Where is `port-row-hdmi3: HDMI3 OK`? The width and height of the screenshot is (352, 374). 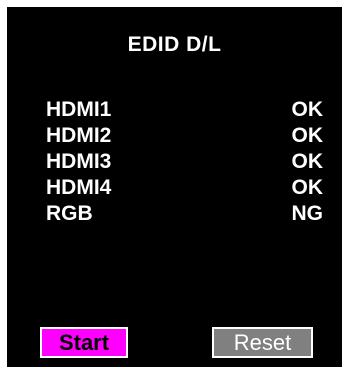
port-row-hdmi3: HDMI3 OK is located at coordinates (184, 162).